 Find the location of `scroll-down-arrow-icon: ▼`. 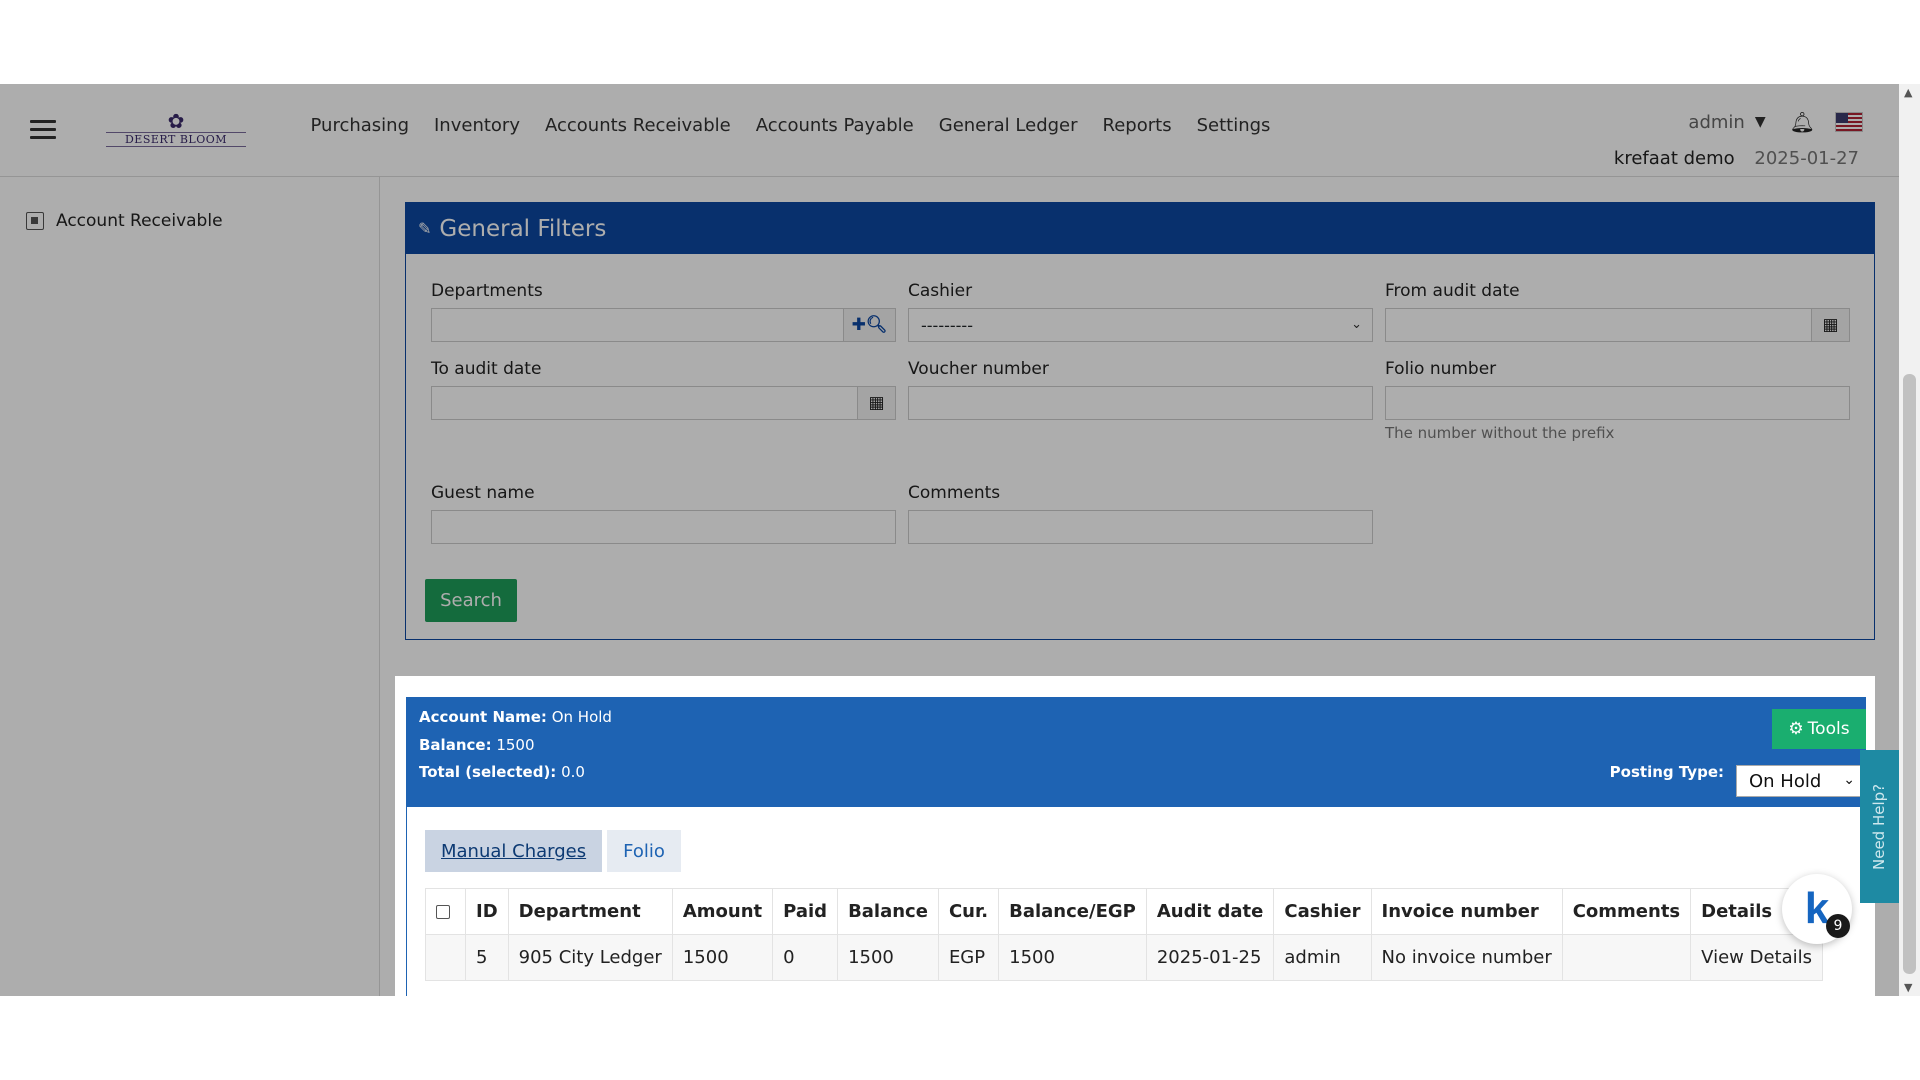

scroll-down-arrow-icon: ▼ is located at coordinates (1908, 987).